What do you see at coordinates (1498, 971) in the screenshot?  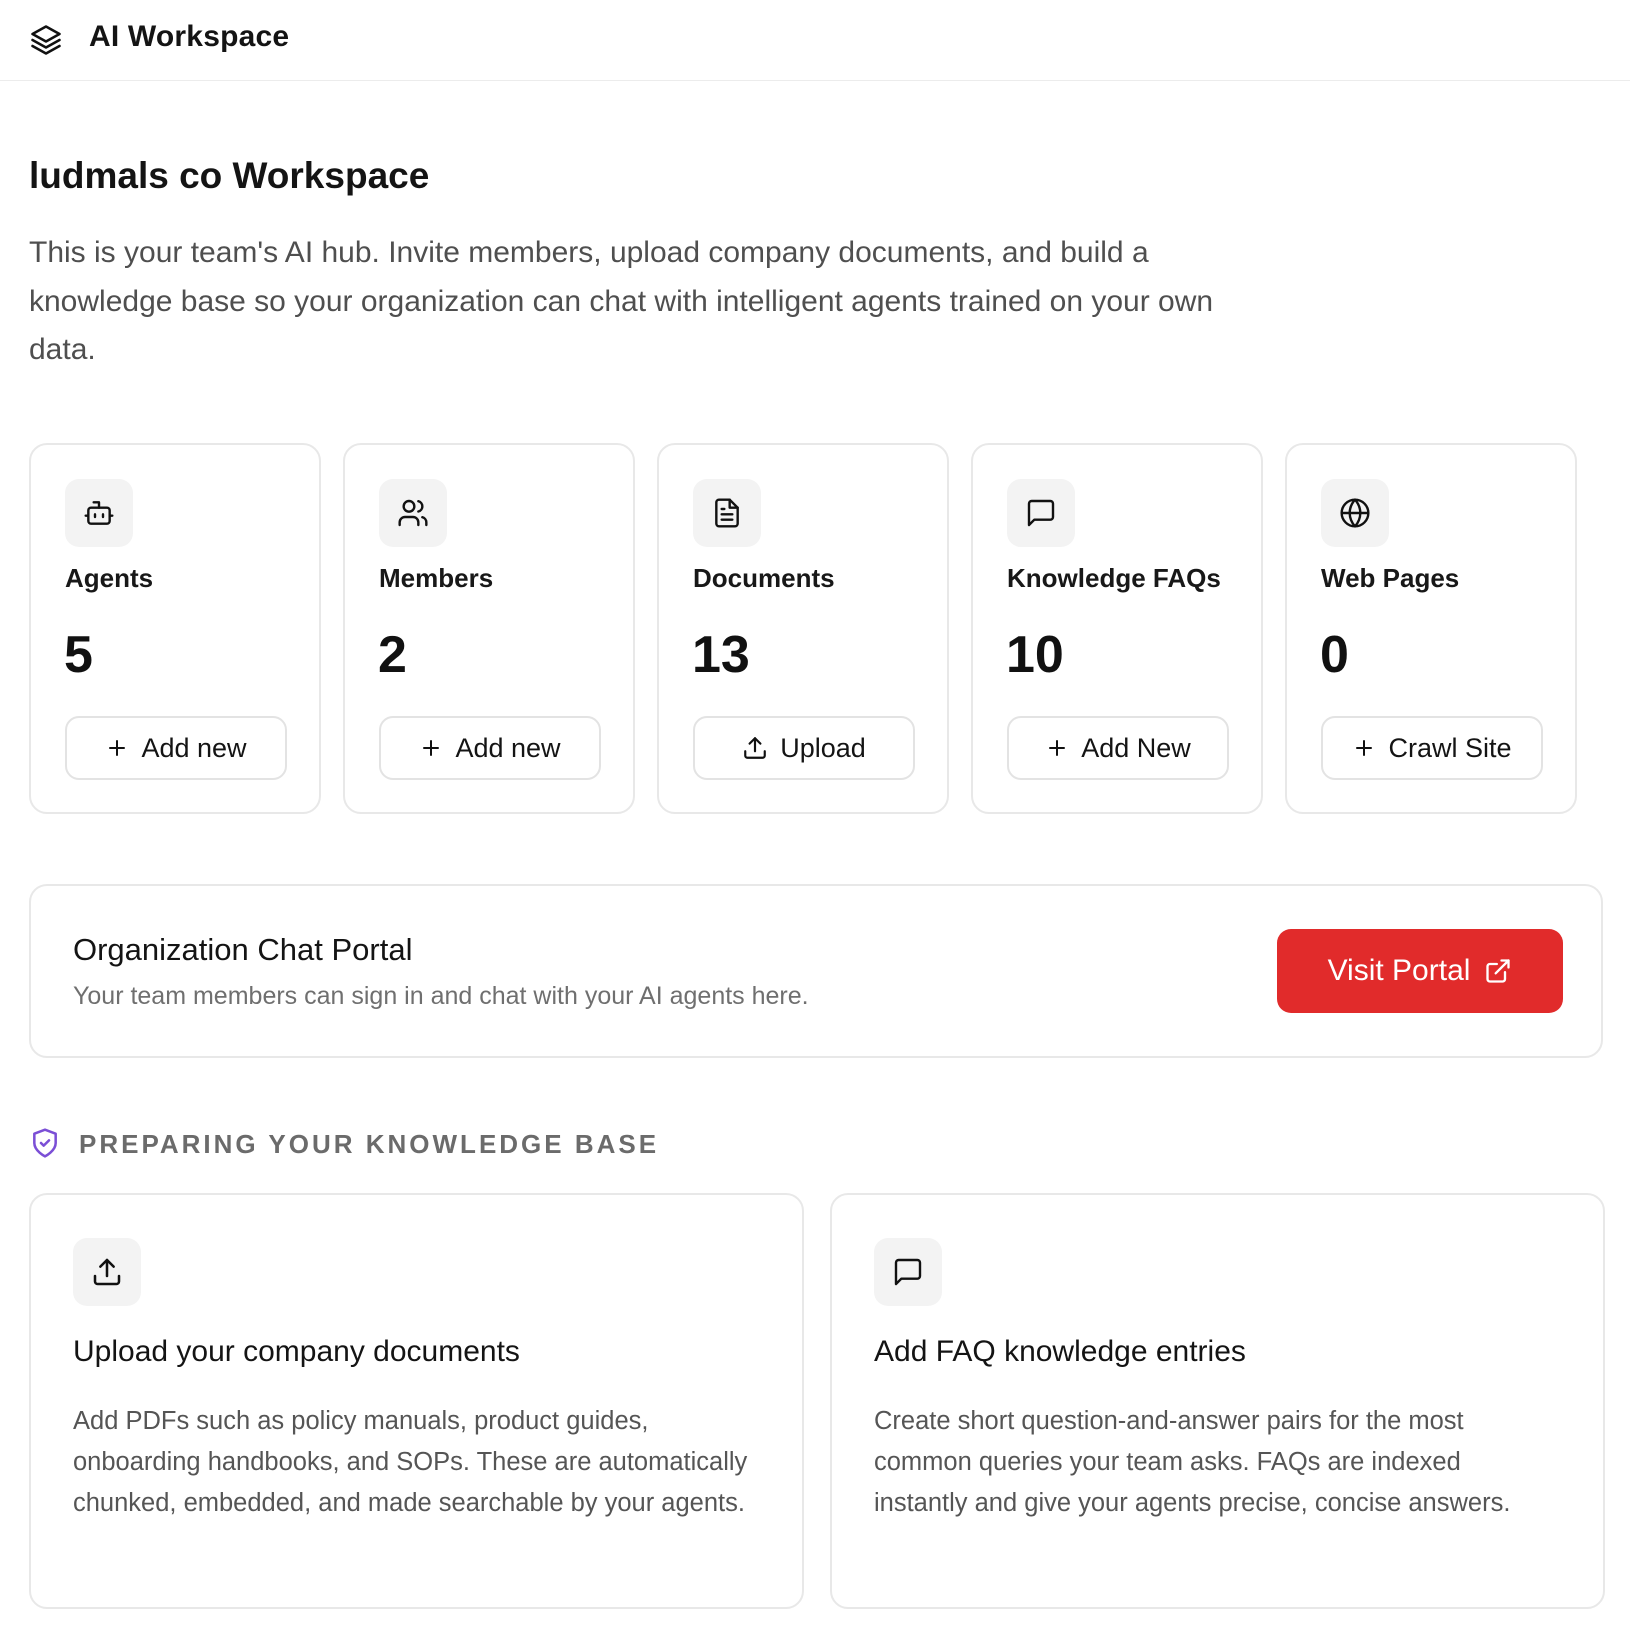 I see `external-link-icon` at bounding box center [1498, 971].